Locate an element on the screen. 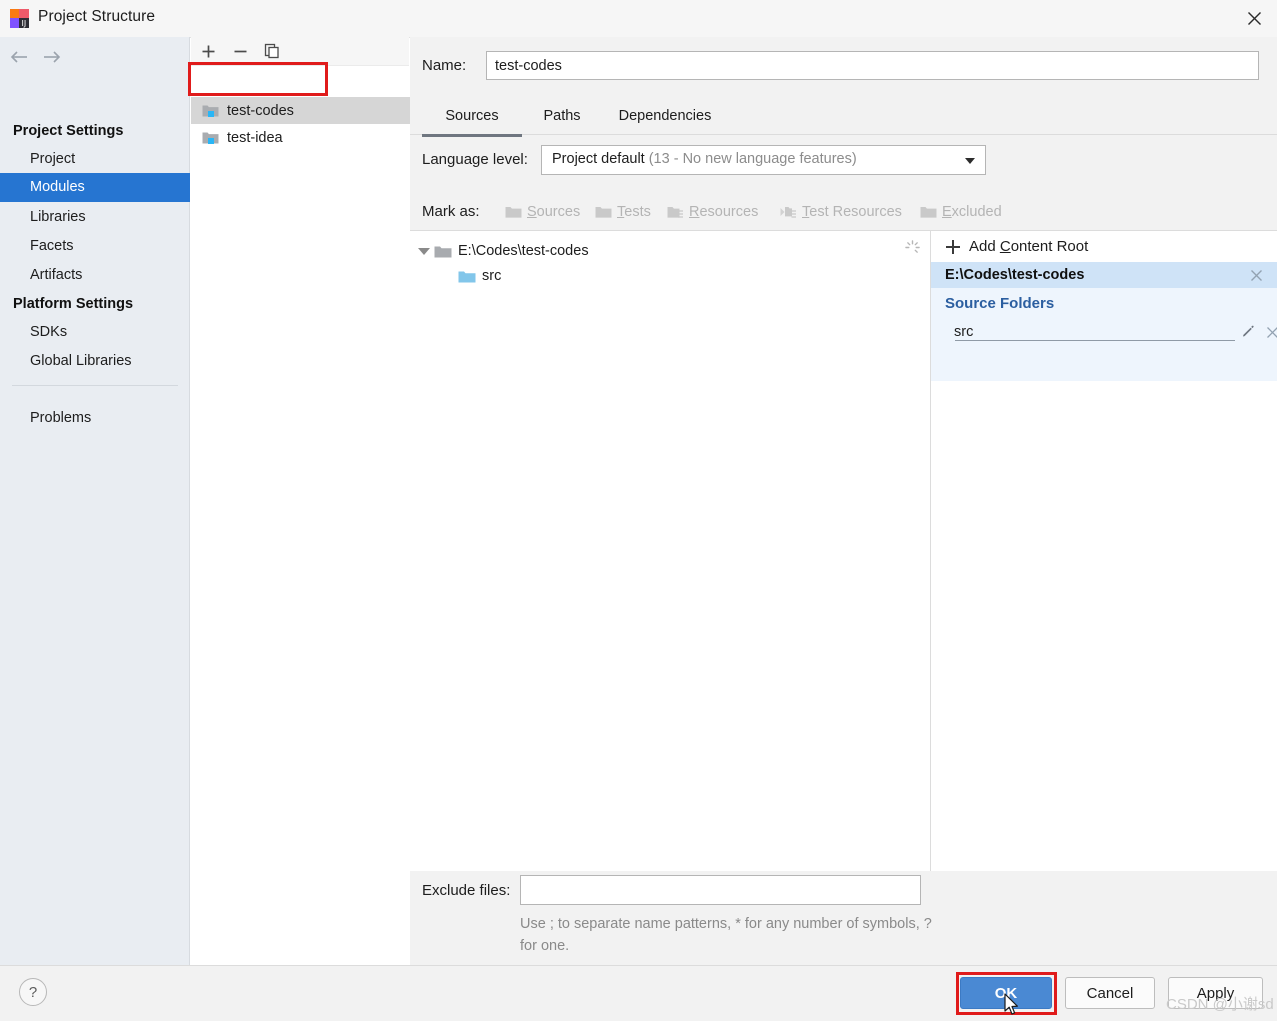  loading-spinner-icon is located at coordinates (912, 247).